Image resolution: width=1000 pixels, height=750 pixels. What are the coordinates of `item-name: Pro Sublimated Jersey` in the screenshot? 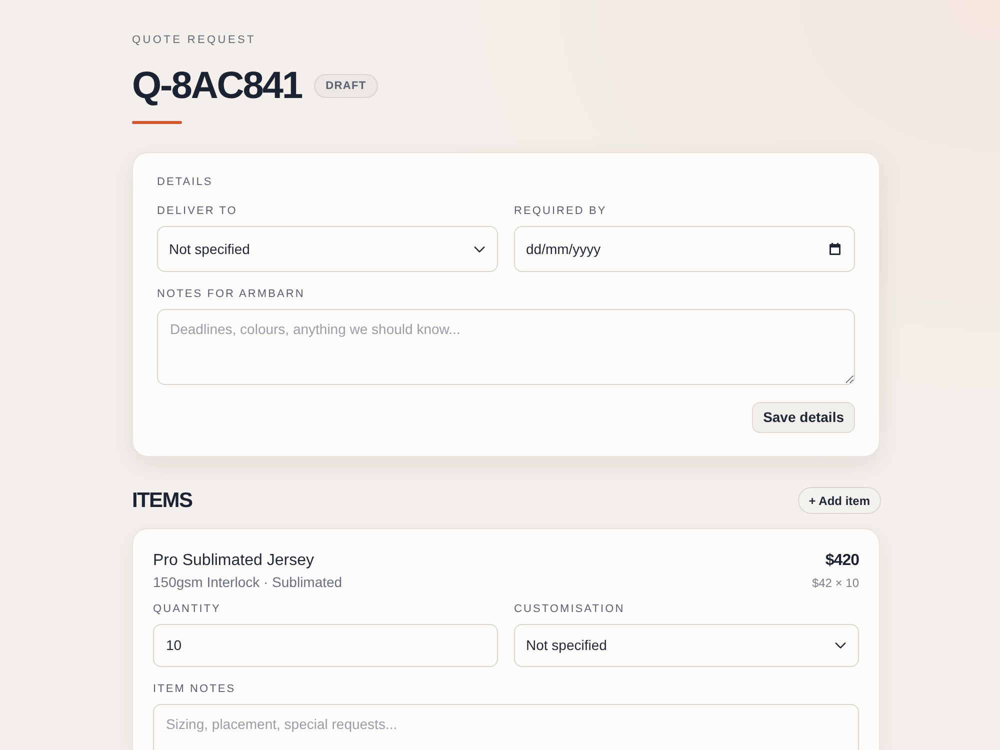 It's located at (234, 561).